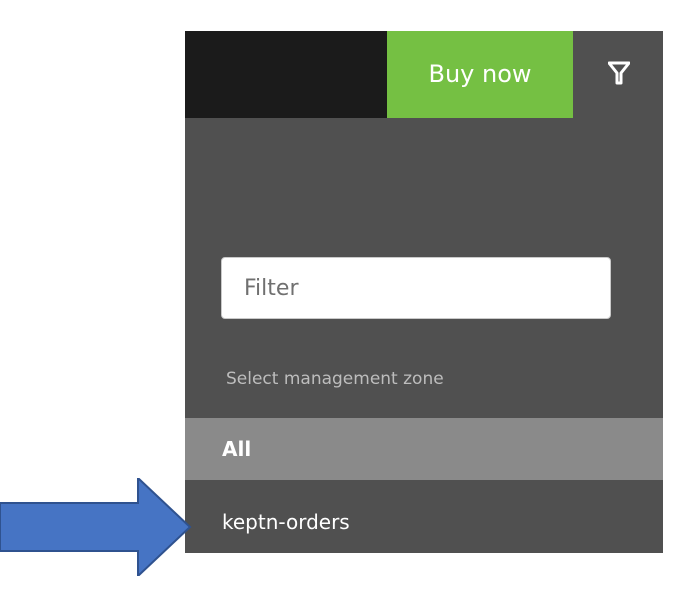 This screenshot has height=600, width=685. Describe the element at coordinates (424, 449) in the screenshot. I see `zone-item-all: All` at that location.